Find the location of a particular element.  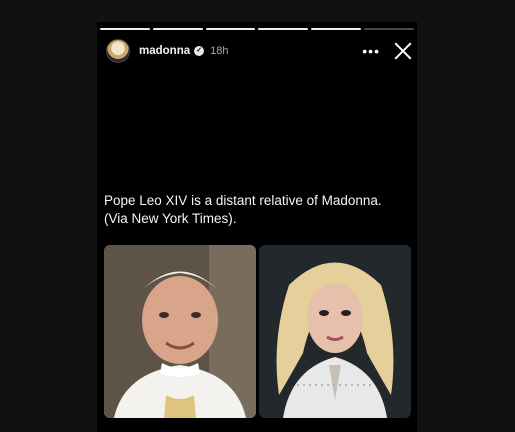

pope-photo is located at coordinates (180, 331).